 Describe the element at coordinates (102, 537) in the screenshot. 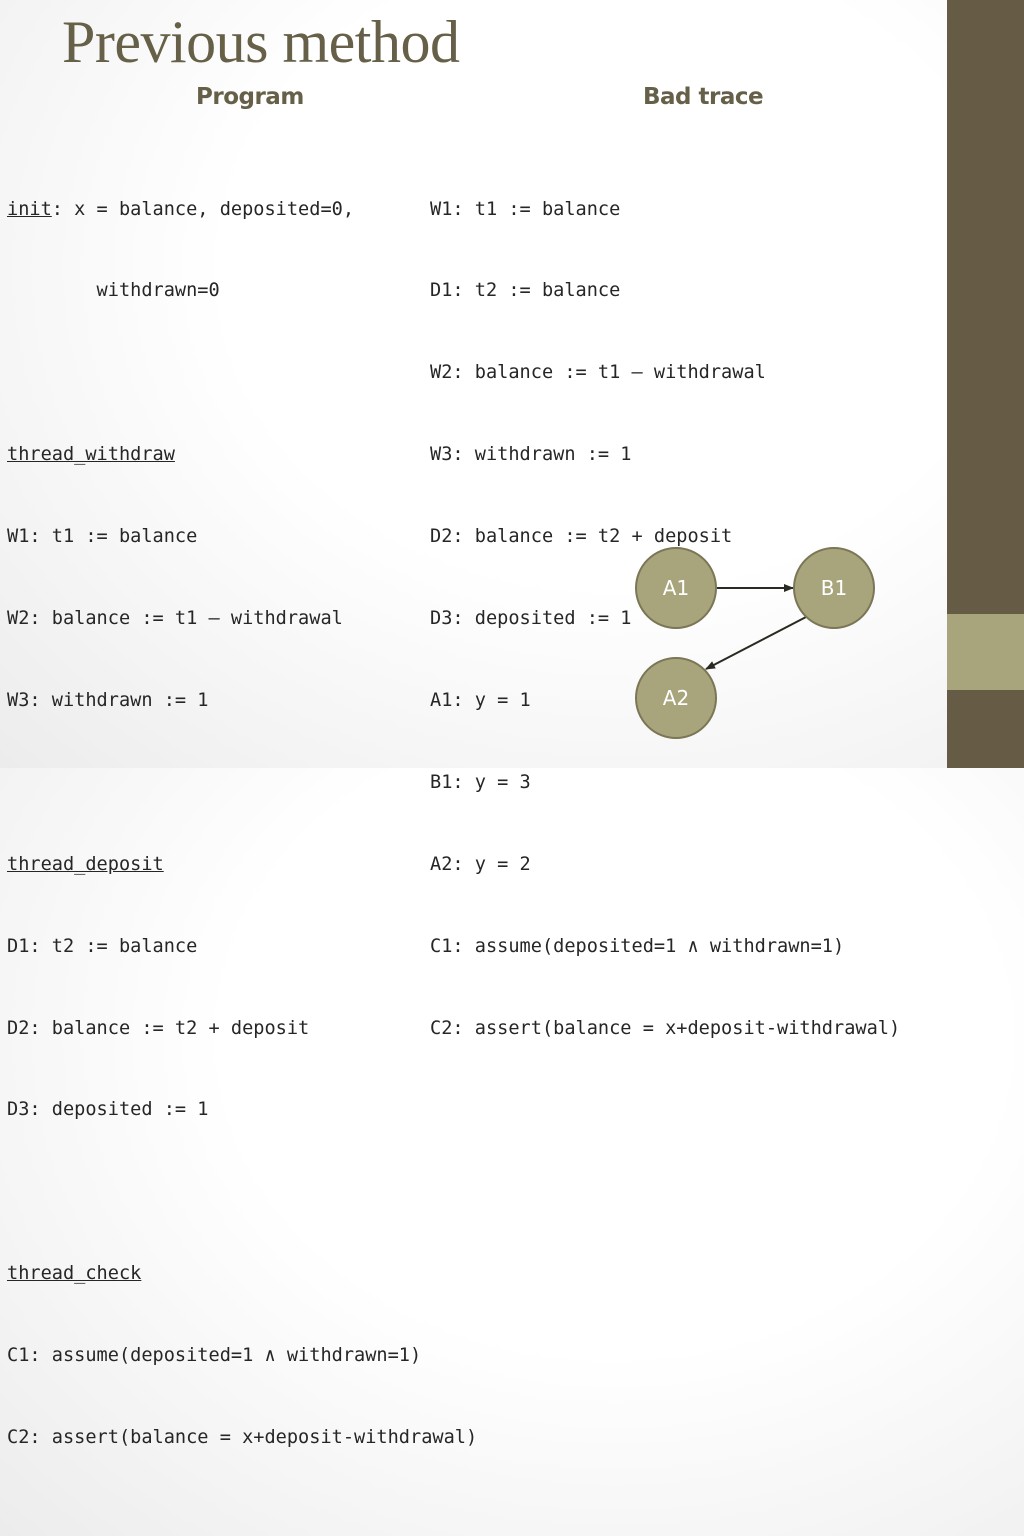

I see `code-line: W1: t1 := balance` at that location.